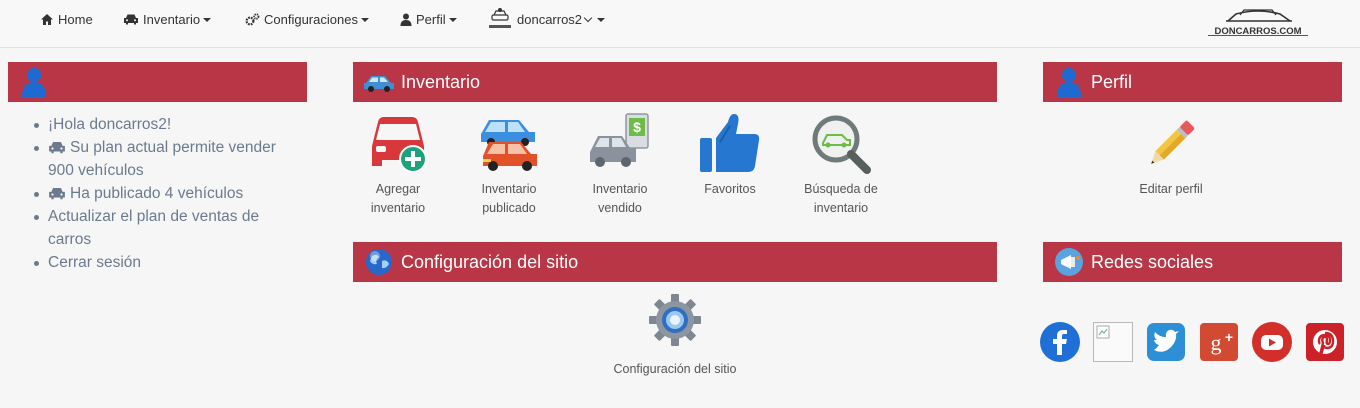 Image resolution: width=1360 pixels, height=408 pixels. Describe the element at coordinates (550, 19) in the screenshot. I see `nav-user-label: doncarros2` at that location.